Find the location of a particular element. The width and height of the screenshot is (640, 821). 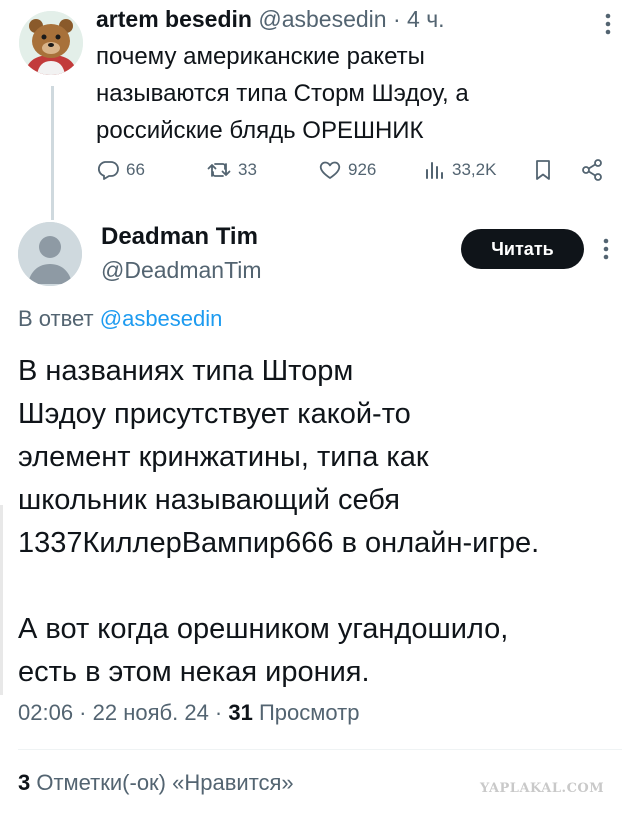

thread-connector-line is located at coordinates (52, 153).